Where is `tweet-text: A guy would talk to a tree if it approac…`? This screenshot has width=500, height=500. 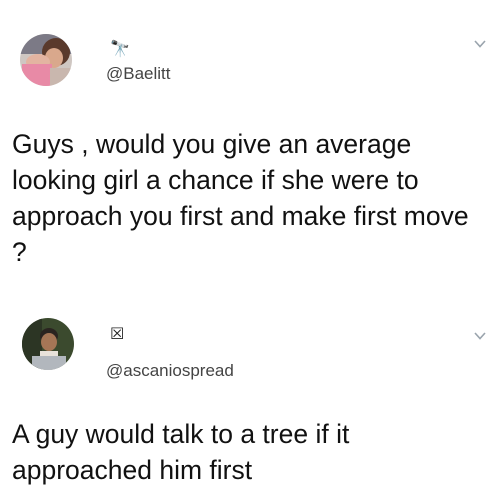
tweet-text: A guy would talk to a tree if it approac… is located at coordinates (181, 452).